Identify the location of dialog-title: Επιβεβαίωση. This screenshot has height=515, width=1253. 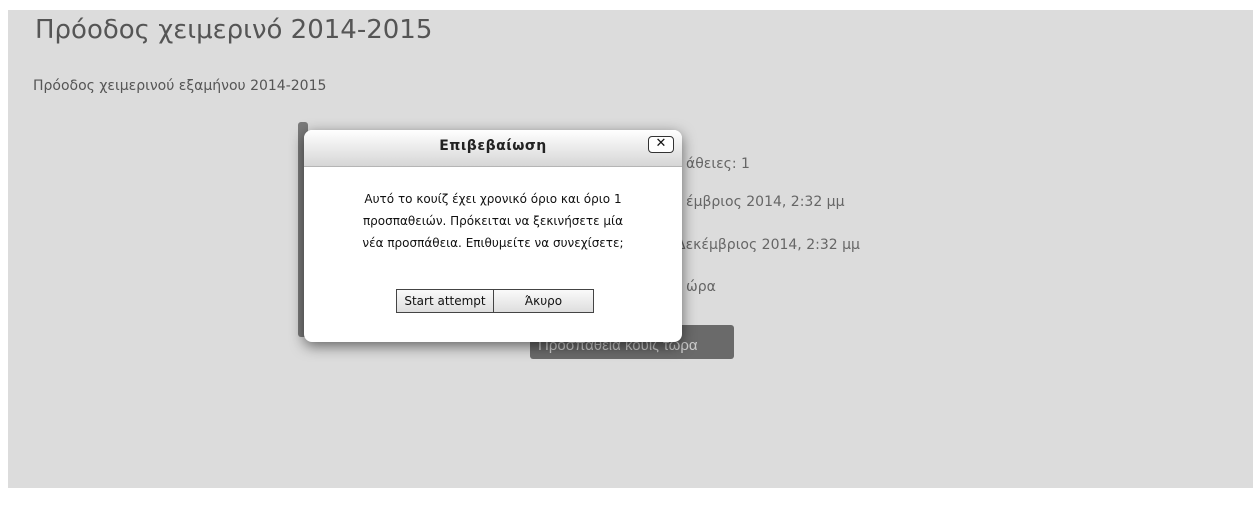
(493, 146).